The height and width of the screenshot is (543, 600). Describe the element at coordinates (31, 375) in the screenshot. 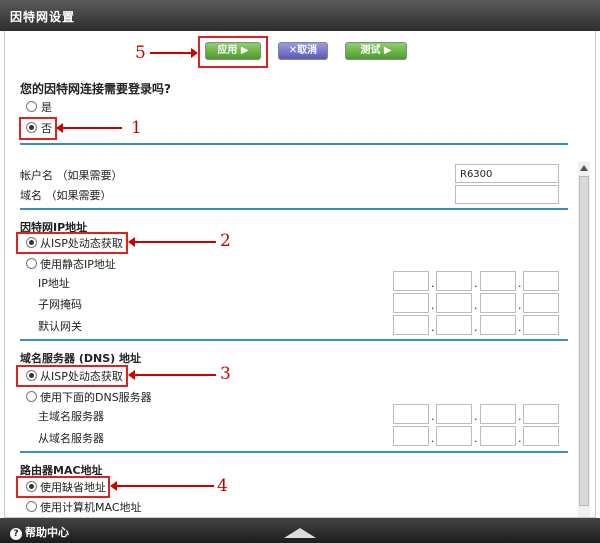

I see `dns-dynamic-radio` at that location.